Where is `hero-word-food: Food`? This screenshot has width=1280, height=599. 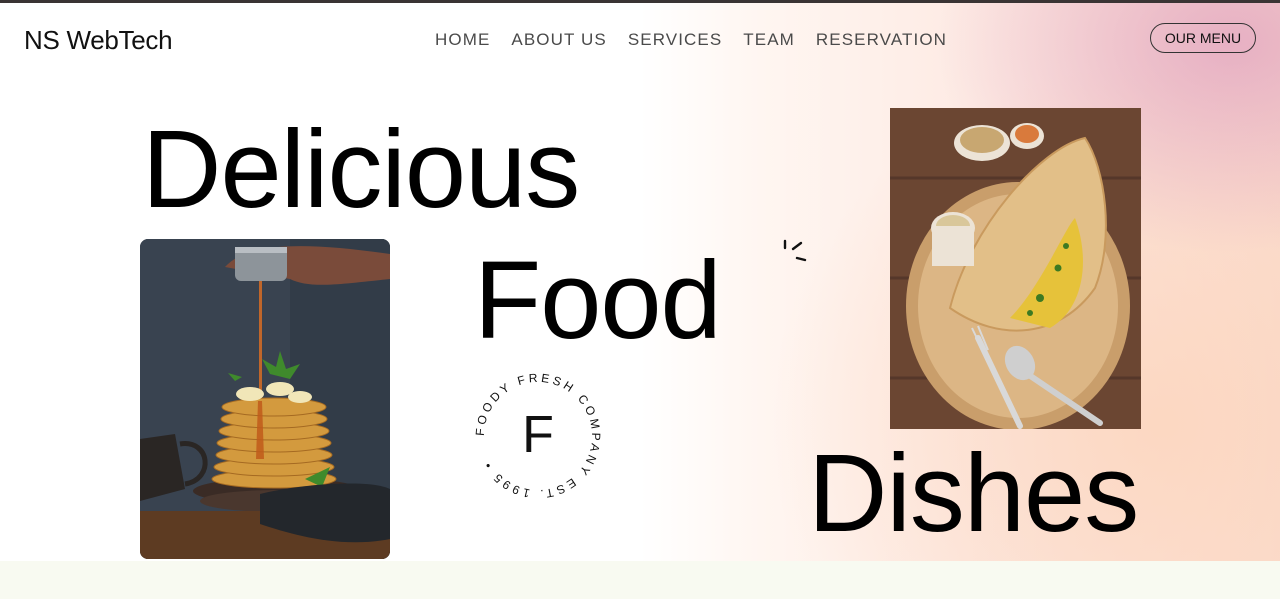
hero-word-food: Food is located at coordinates (598, 300).